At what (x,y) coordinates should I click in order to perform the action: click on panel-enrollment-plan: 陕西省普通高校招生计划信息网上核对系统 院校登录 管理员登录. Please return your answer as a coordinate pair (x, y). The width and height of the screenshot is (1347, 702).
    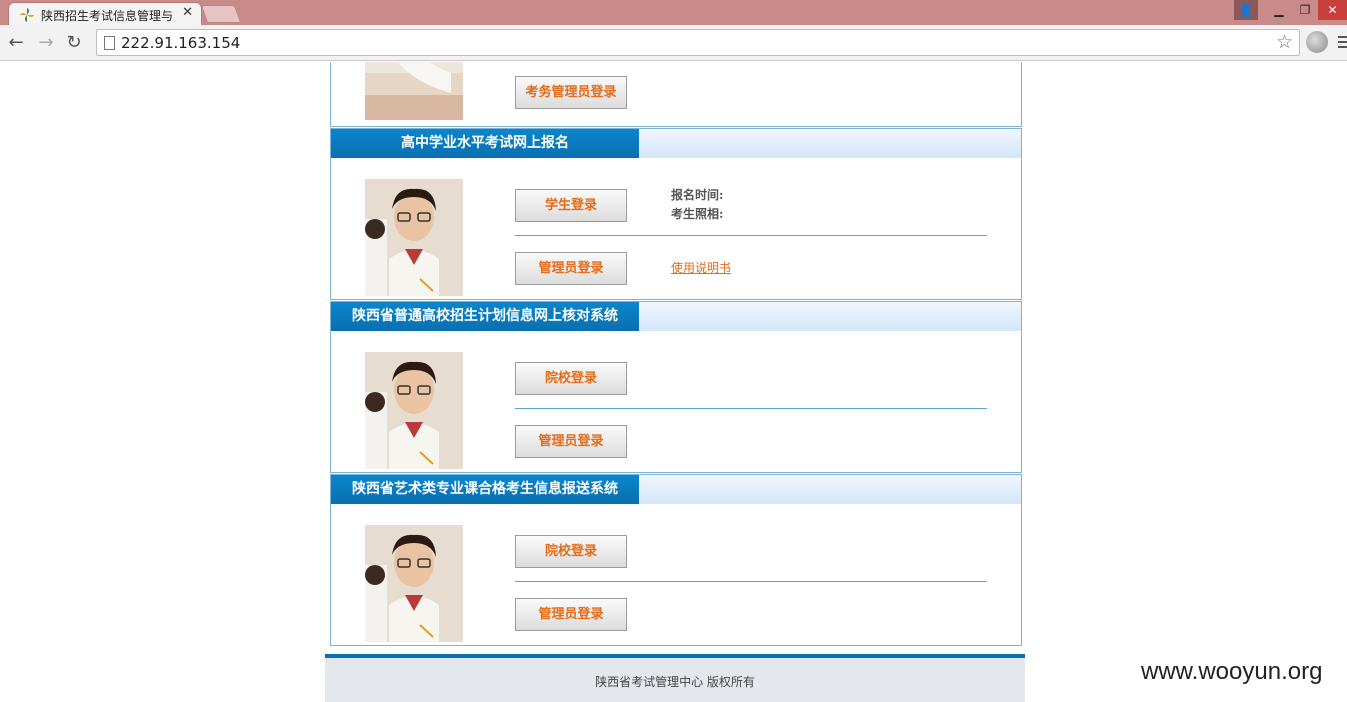
    Looking at the image, I should click on (676, 387).